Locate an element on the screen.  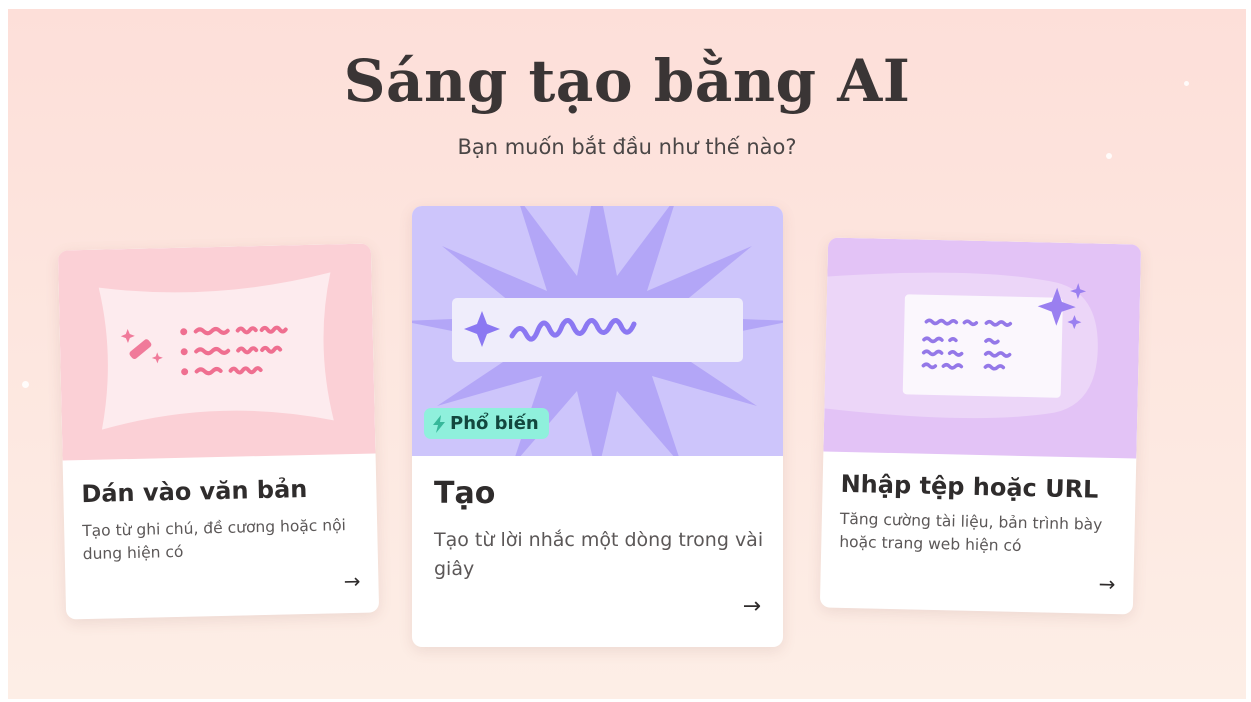
background-sparkle is located at coordinates (25, 384).